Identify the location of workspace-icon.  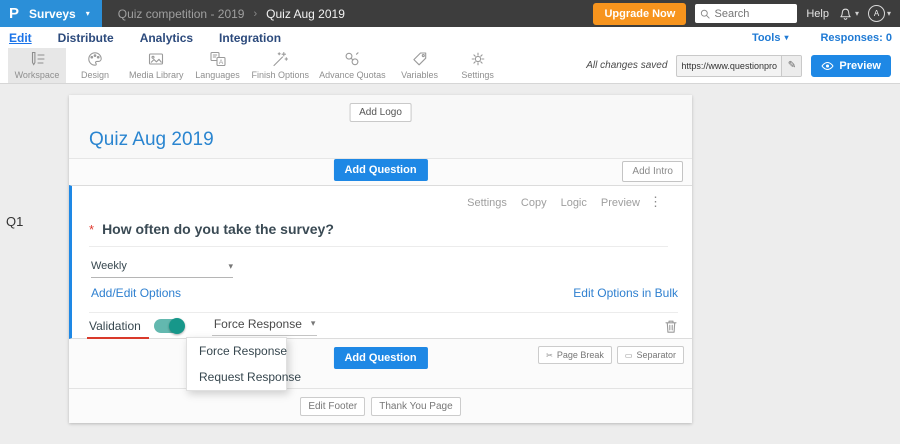
(38, 58).